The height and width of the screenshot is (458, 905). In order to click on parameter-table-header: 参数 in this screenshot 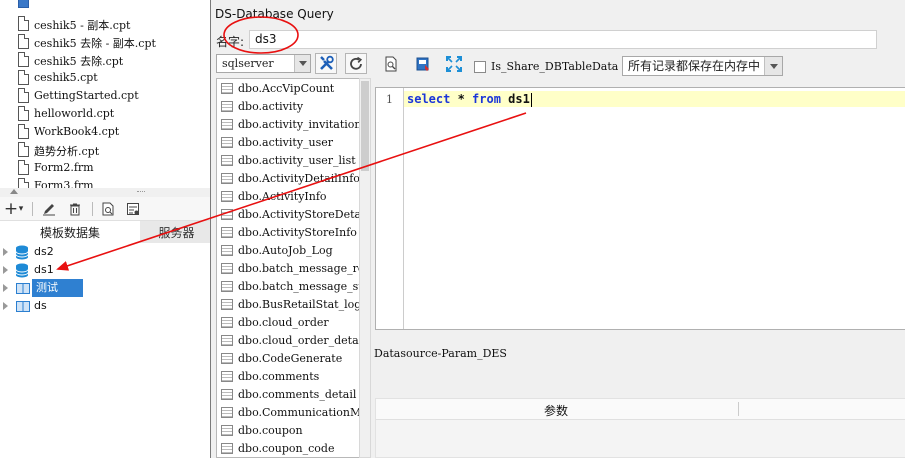, I will do `click(640, 409)`.